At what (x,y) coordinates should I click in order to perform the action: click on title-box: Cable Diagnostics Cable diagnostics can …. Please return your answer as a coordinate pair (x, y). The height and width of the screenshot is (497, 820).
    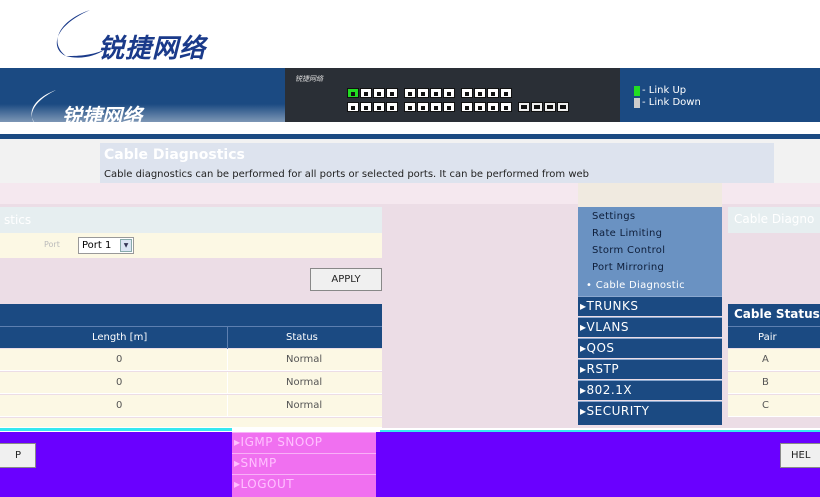
    Looking at the image, I should click on (437, 163).